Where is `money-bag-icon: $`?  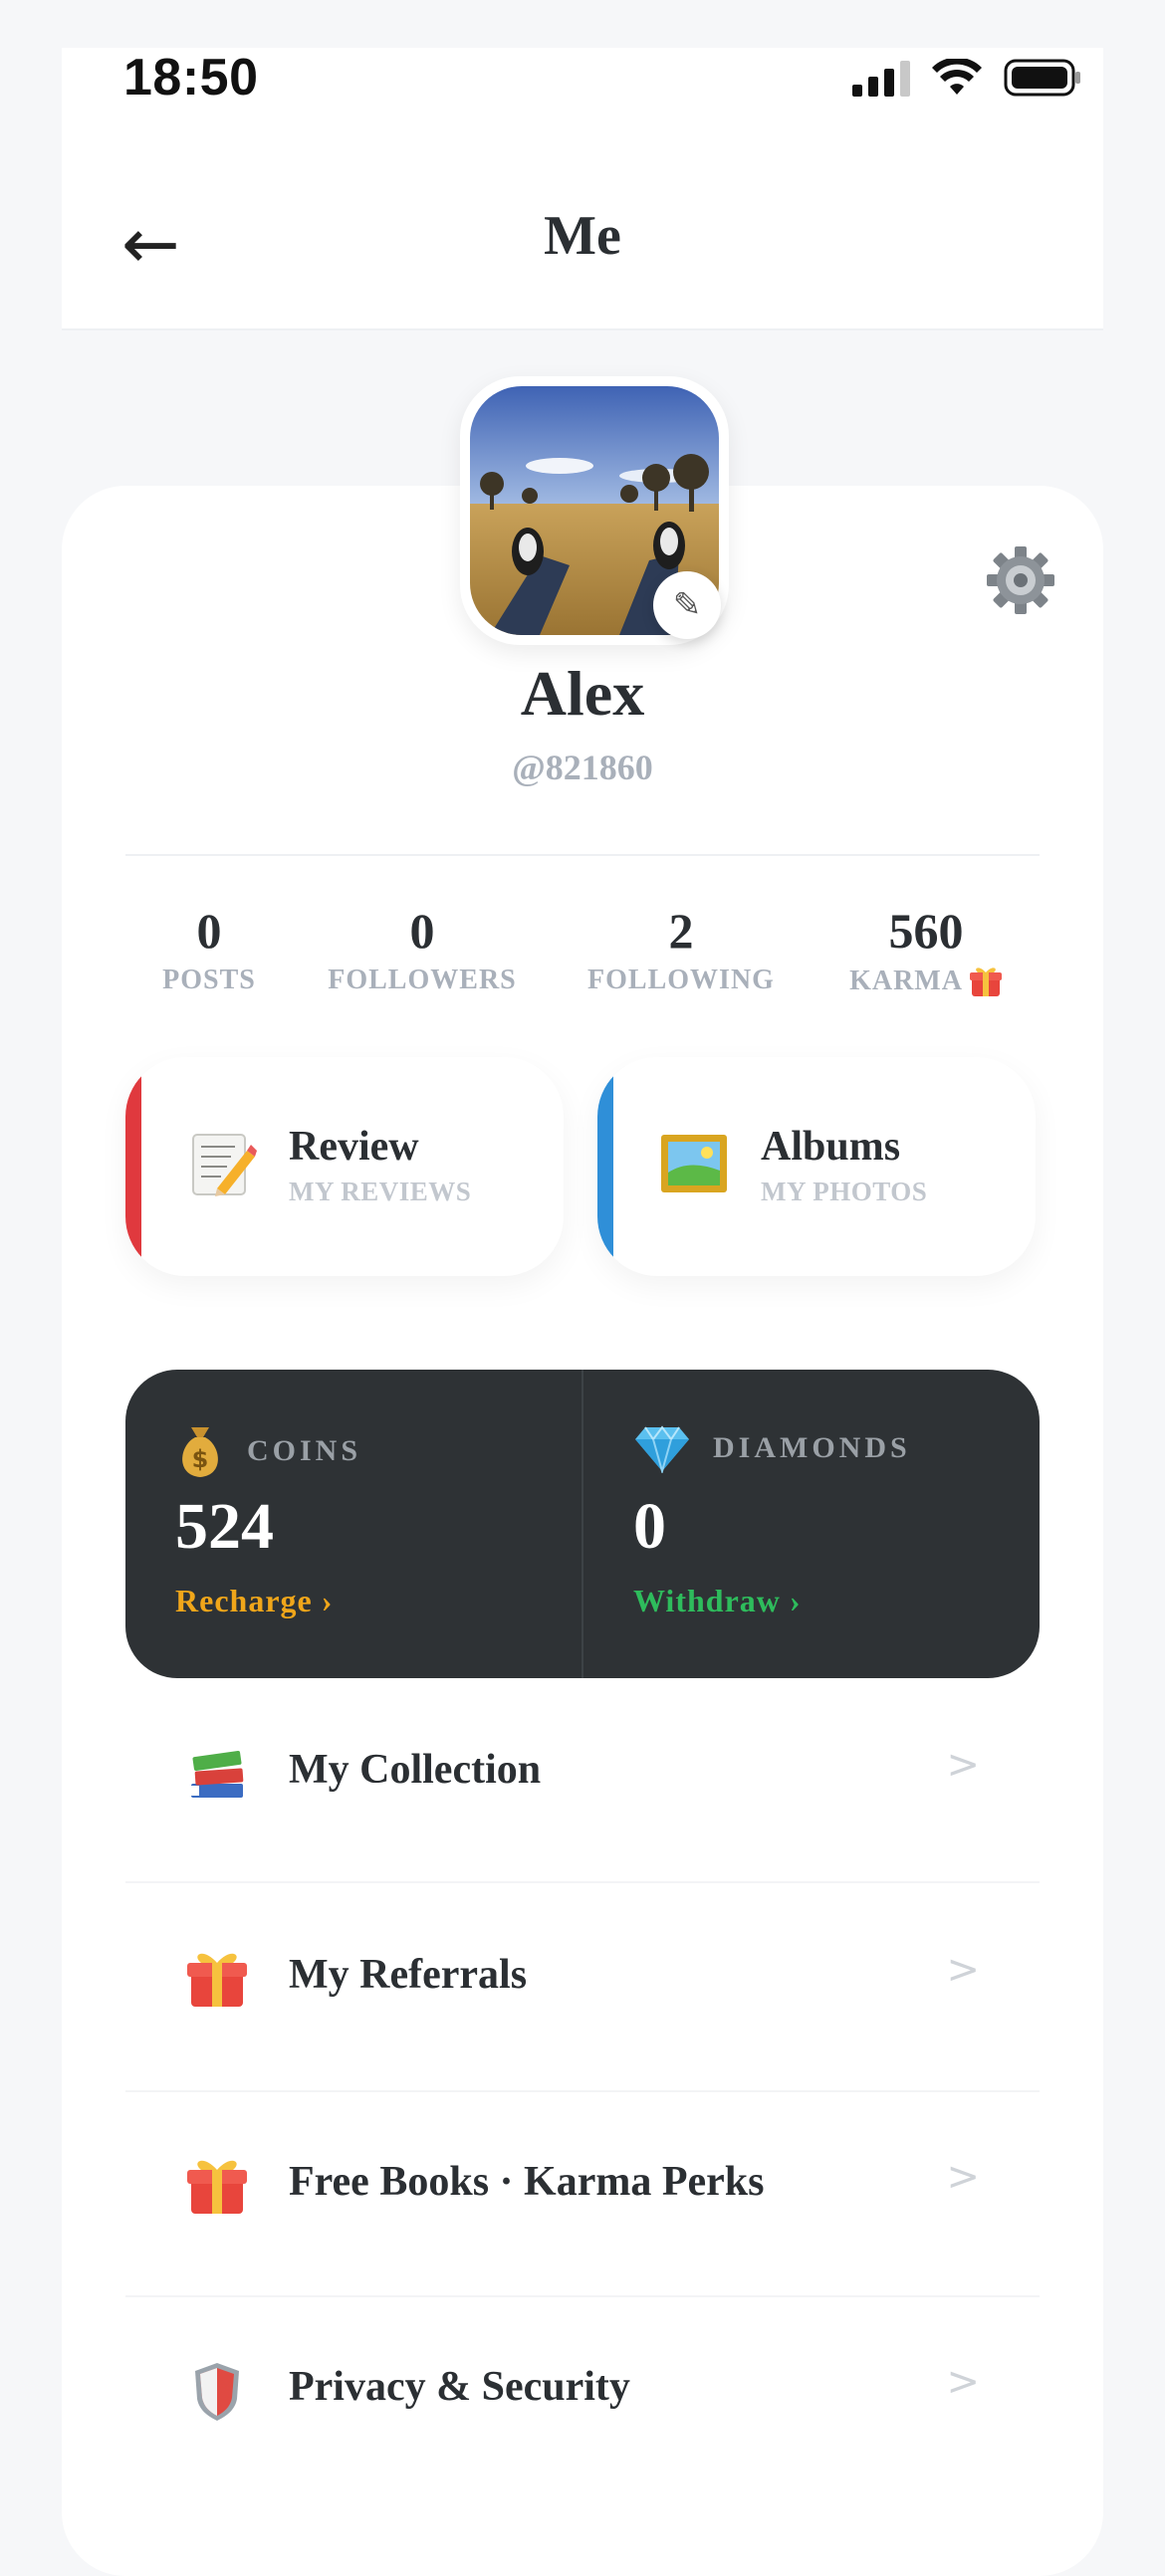 money-bag-icon: $ is located at coordinates (200, 1451).